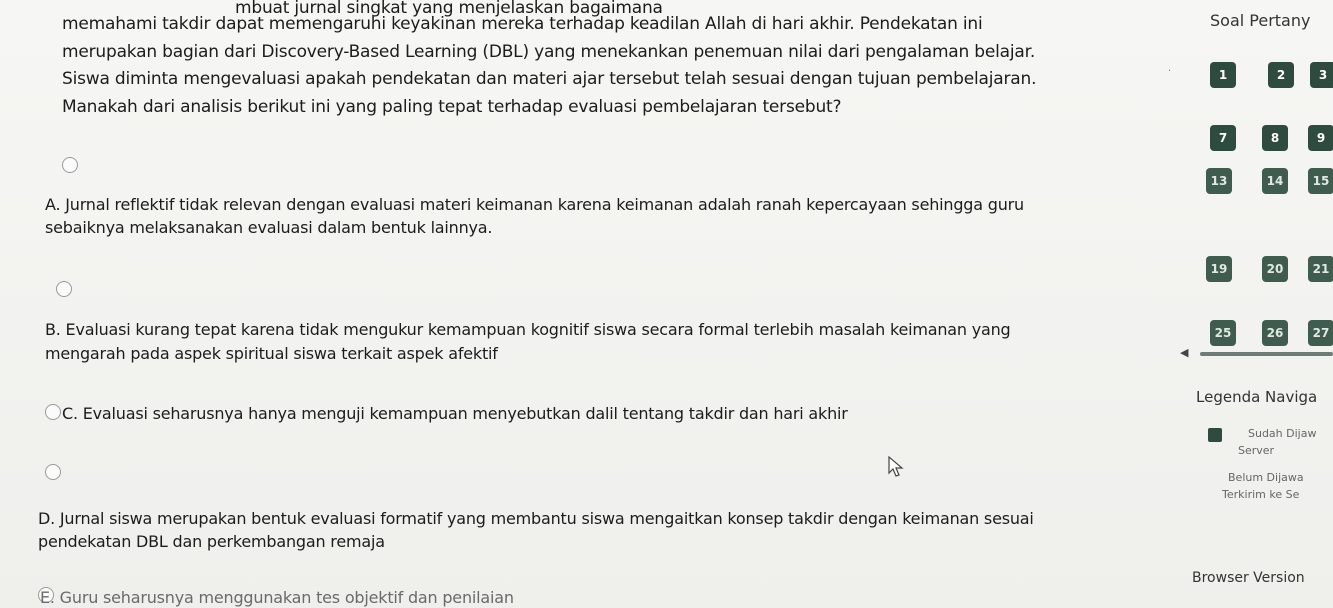 The height and width of the screenshot is (608, 1333). What do you see at coordinates (1266, 354) in the screenshot?
I see `navigation-scrollbar` at bounding box center [1266, 354].